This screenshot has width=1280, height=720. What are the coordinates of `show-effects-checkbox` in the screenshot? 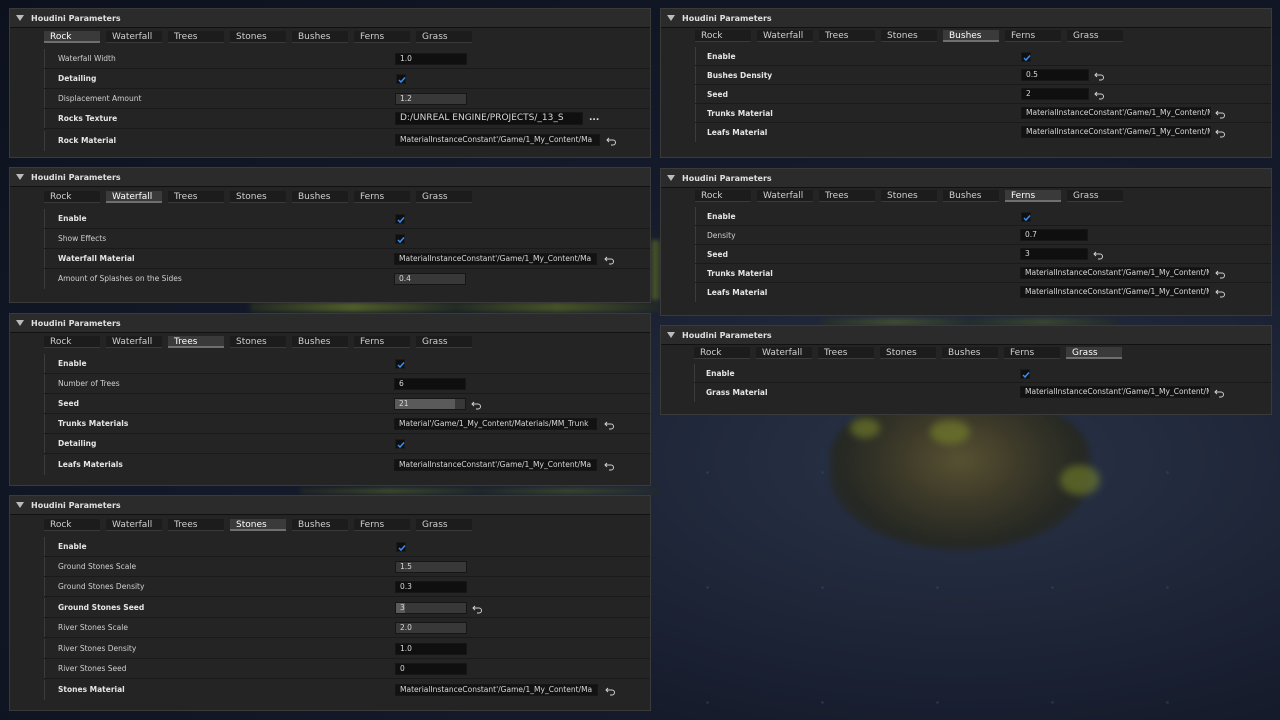 It's located at (400, 239).